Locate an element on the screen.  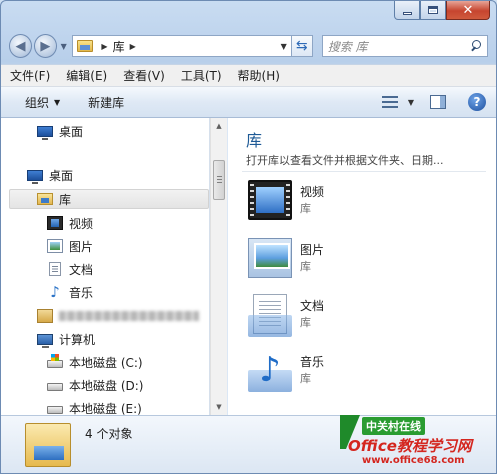
nav-pictures: 图片 is located at coordinates (70, 246).